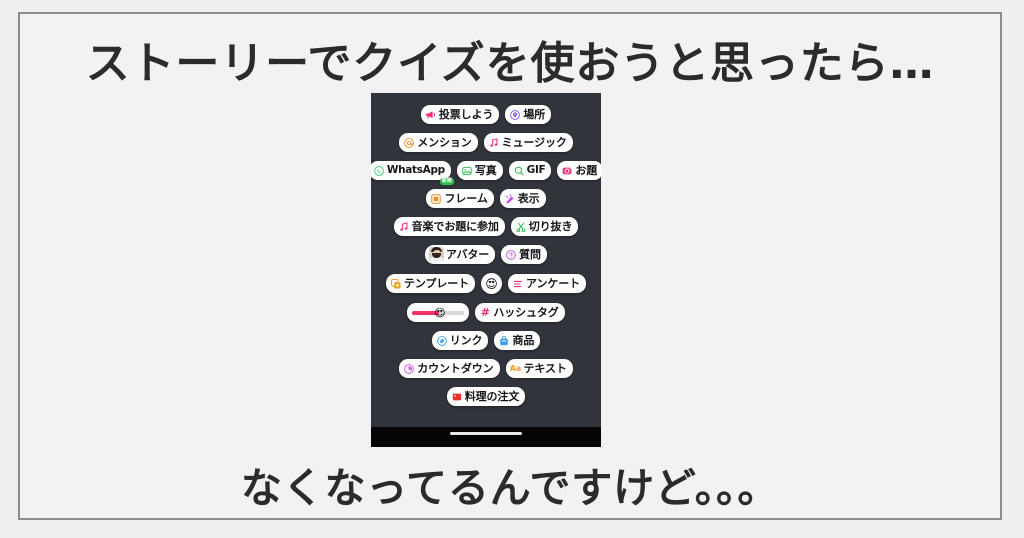  I want to click on sticker-chip-label: 写真, so click(485, 170).